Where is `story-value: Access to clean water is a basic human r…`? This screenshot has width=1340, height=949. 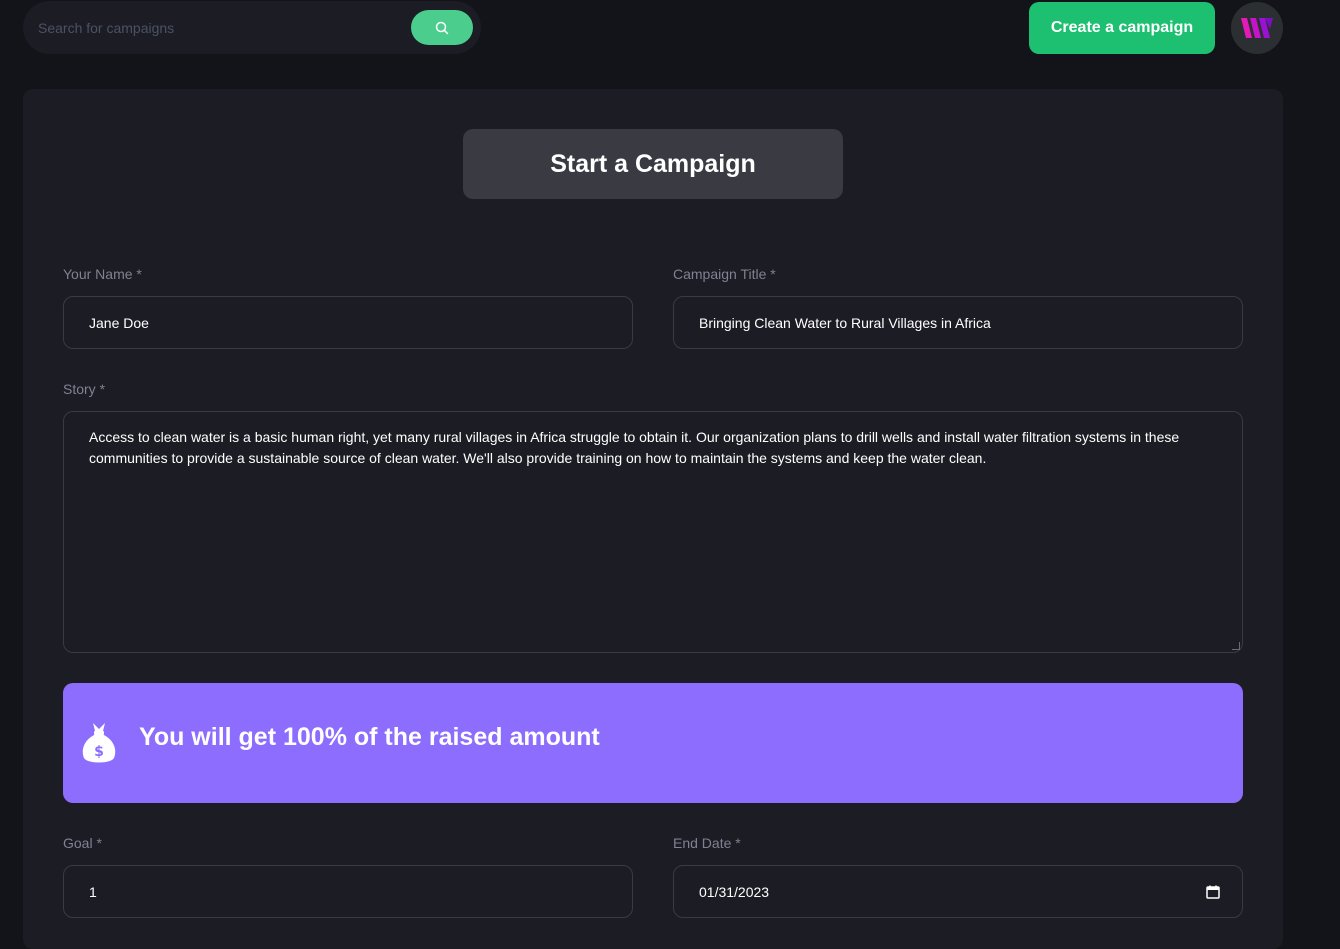 story-value: Access to clean water is a basic human r… is located at coordinates (634, 447).